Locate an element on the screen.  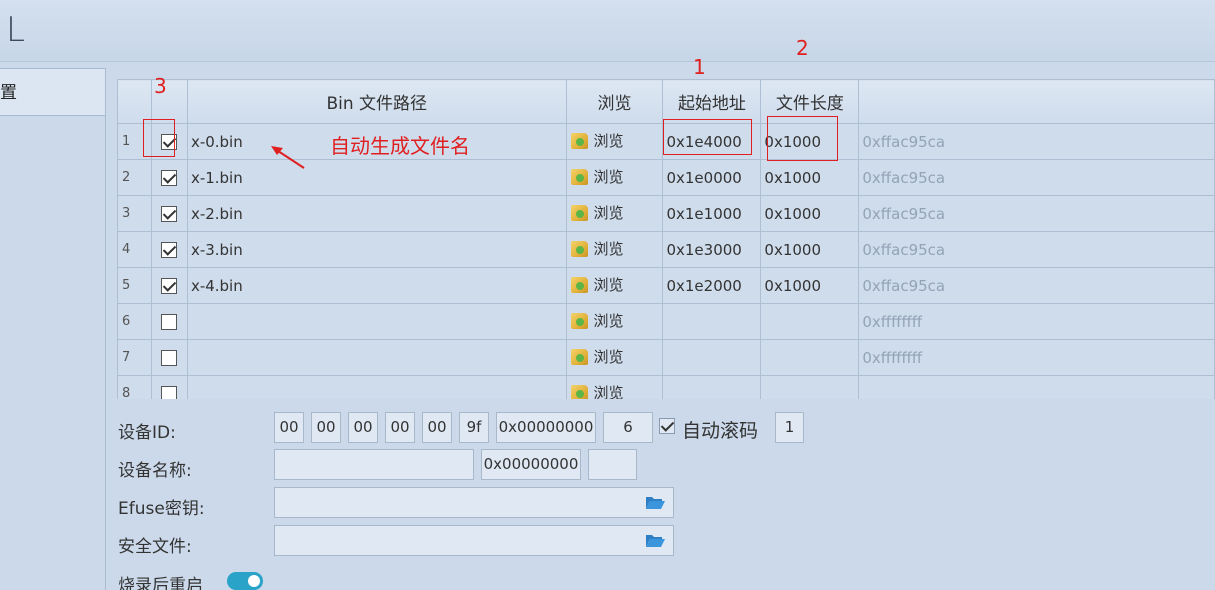
device-id-byte-6: 9f is located at coordinates (474, 427).